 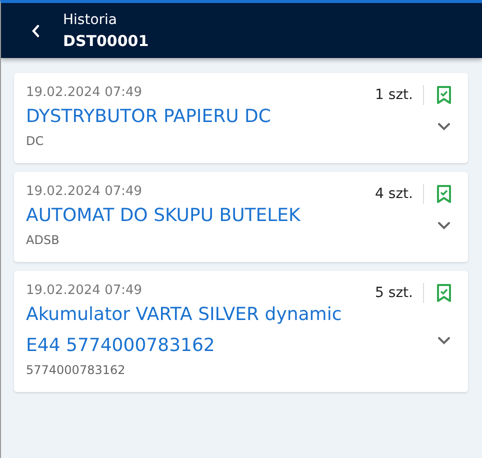 What do you see at coordinates (36, 31) in the screenshot?
I see `back-icon` at bounding box center [36, 31].